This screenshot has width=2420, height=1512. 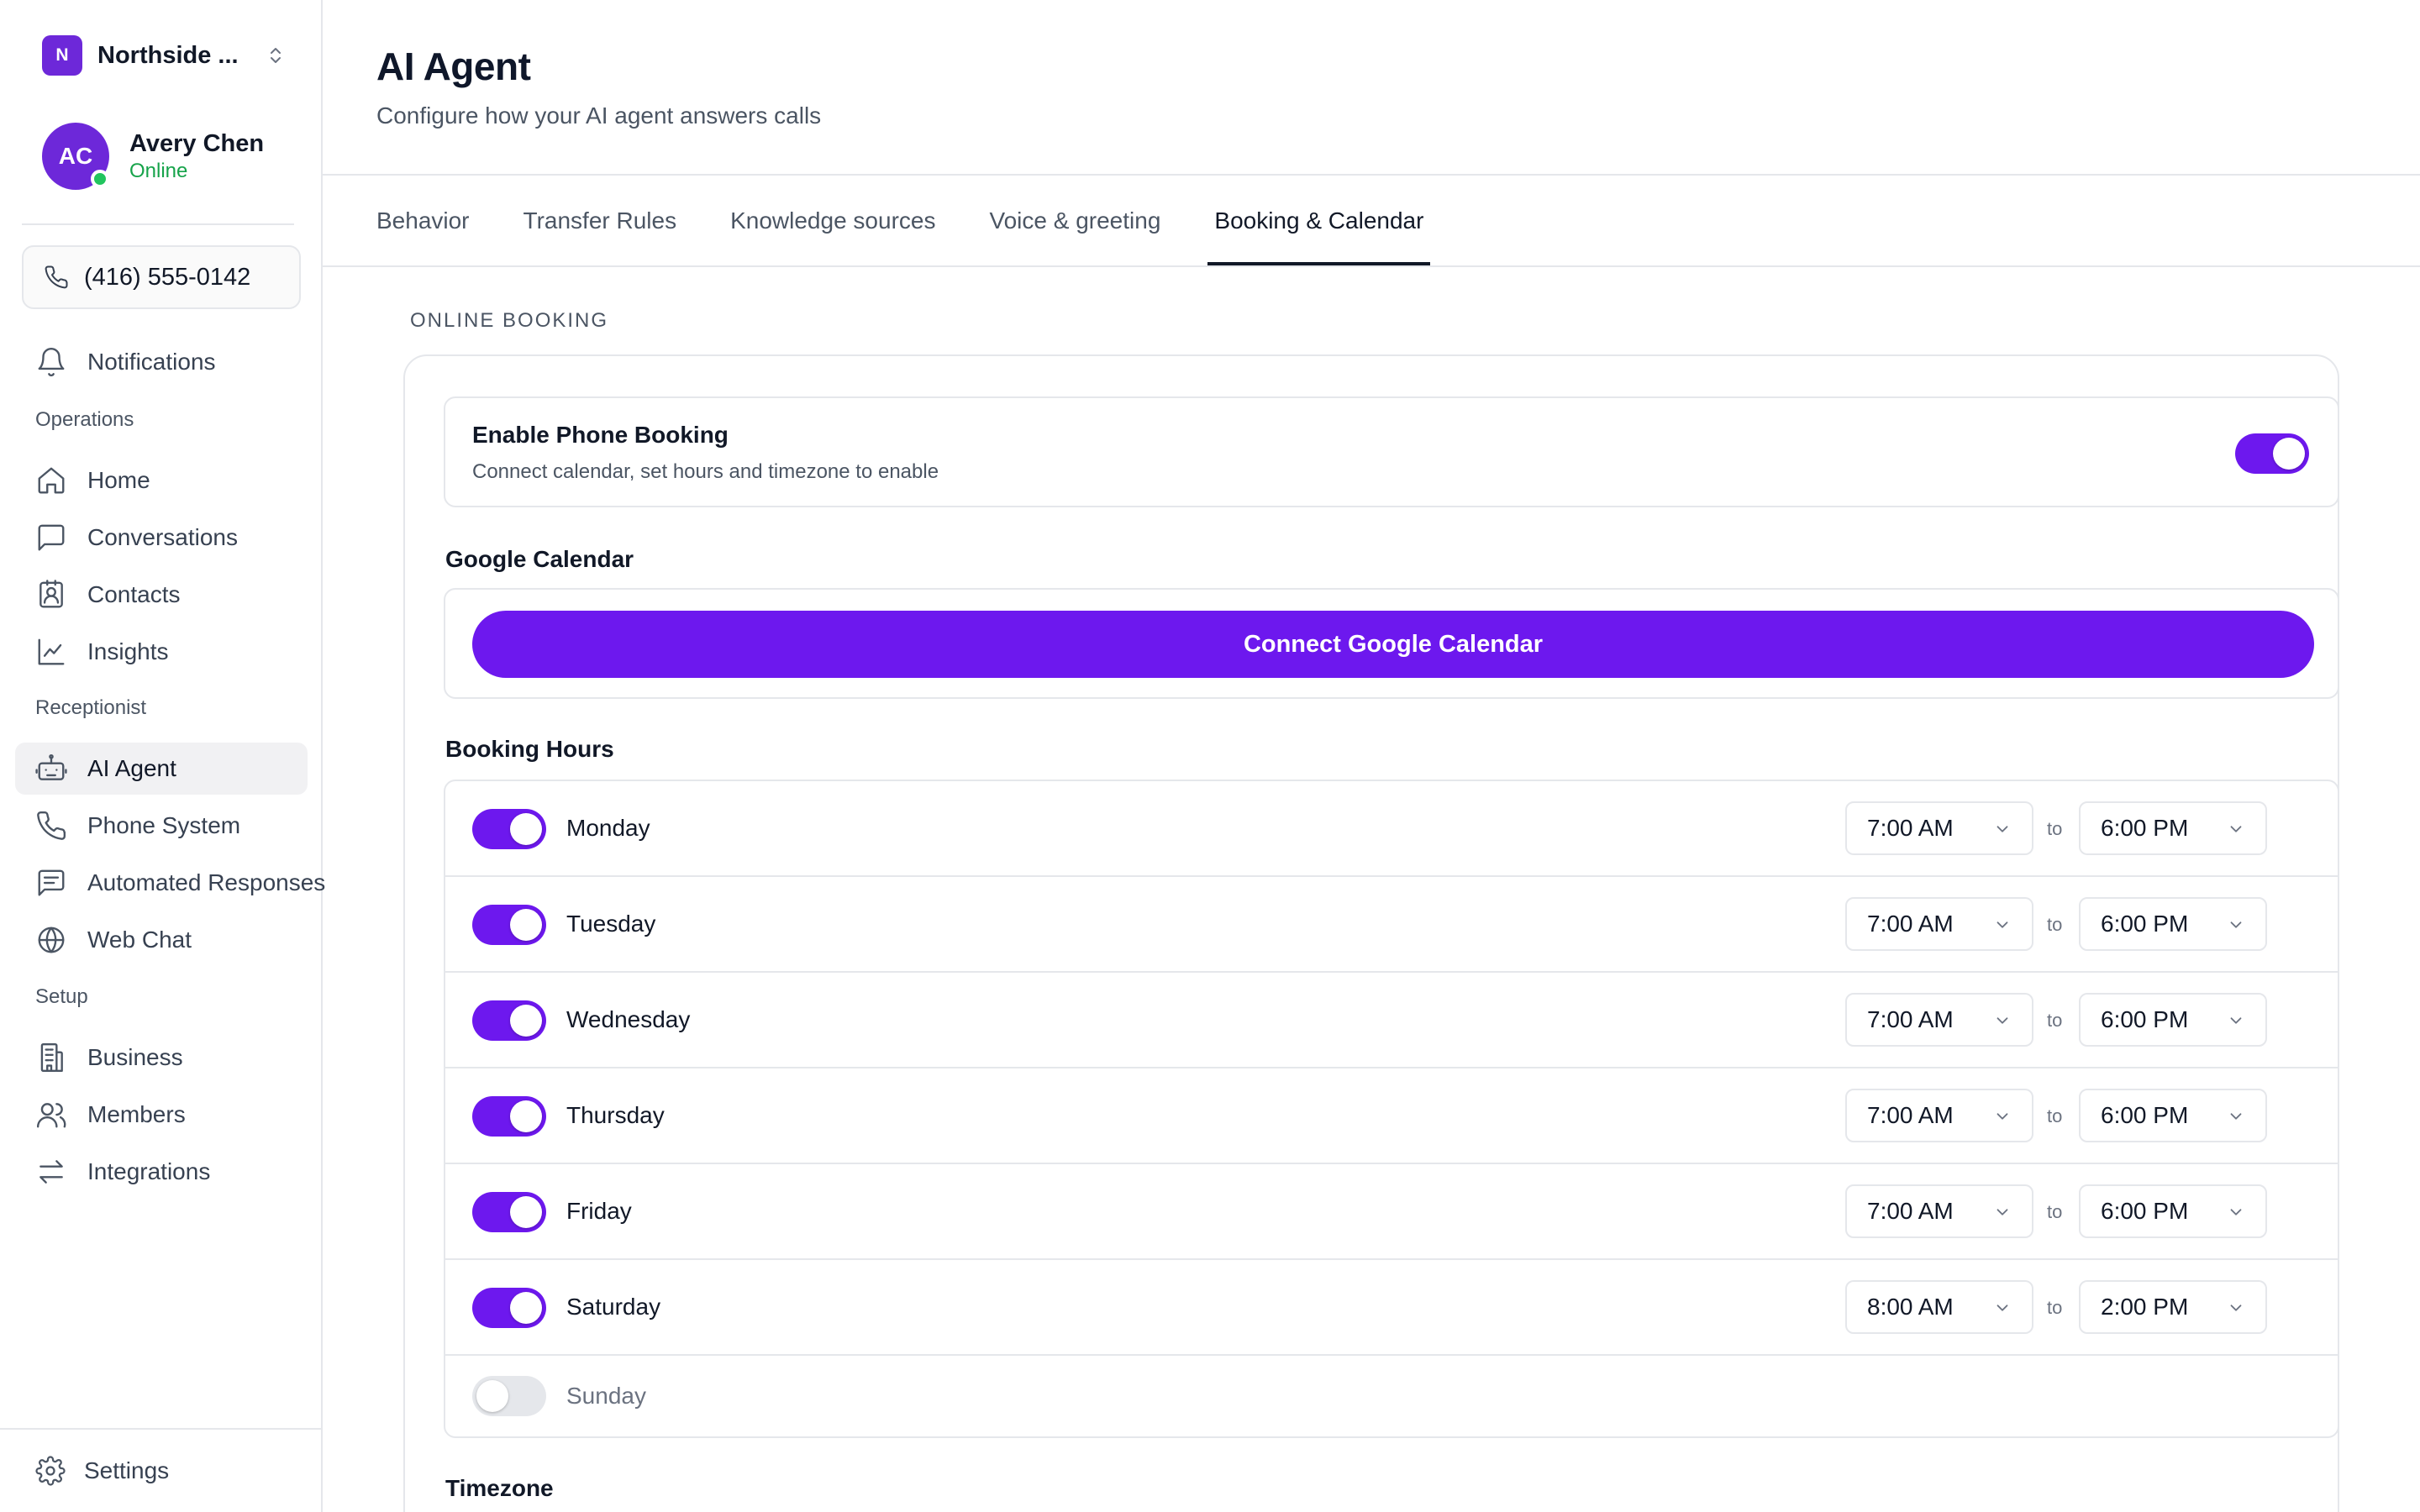 I want to click on sidebar-item-insights: Insights, so click(x=161, y=652).